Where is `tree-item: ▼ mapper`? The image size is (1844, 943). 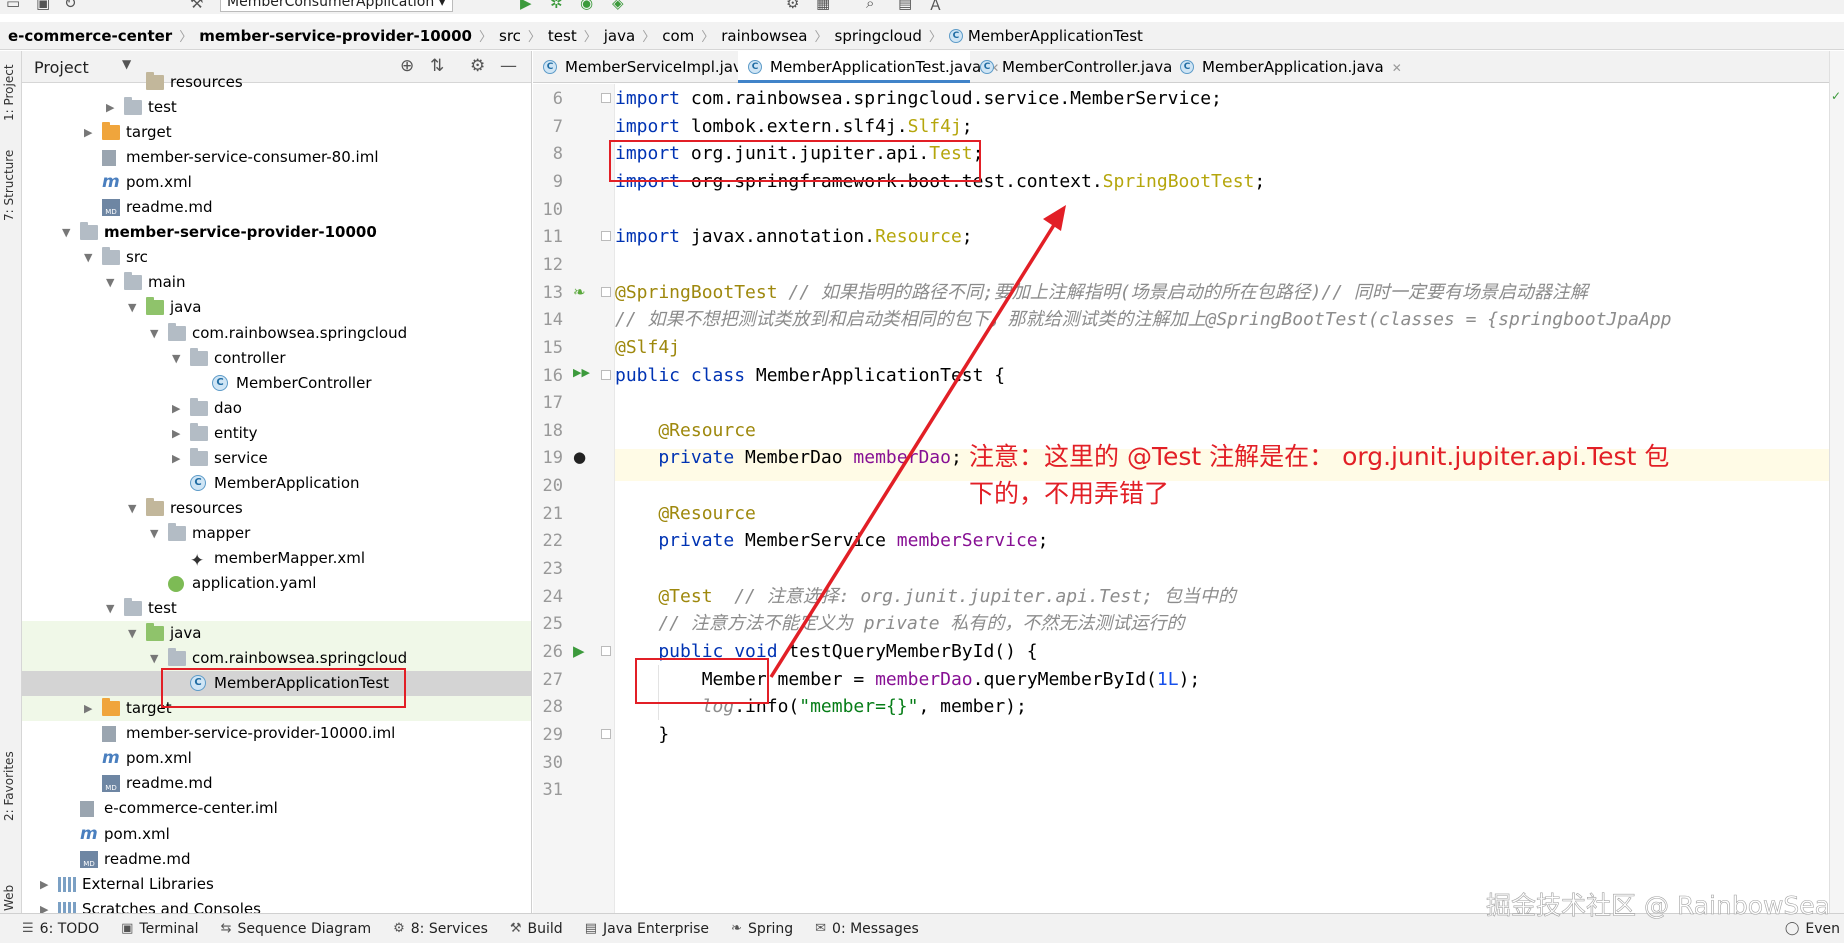
tree-item: ▼ mapper is located at coordinates (276, 533).